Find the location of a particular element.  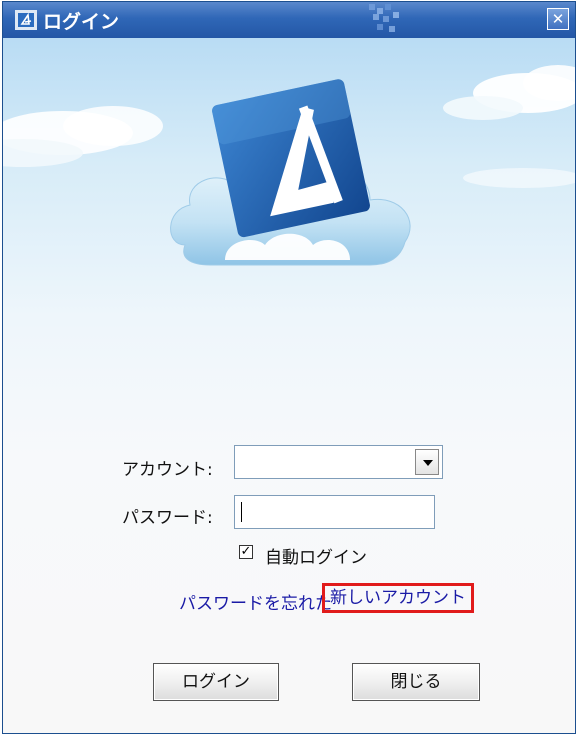

account-combobox is located at coordinates (338, 462).